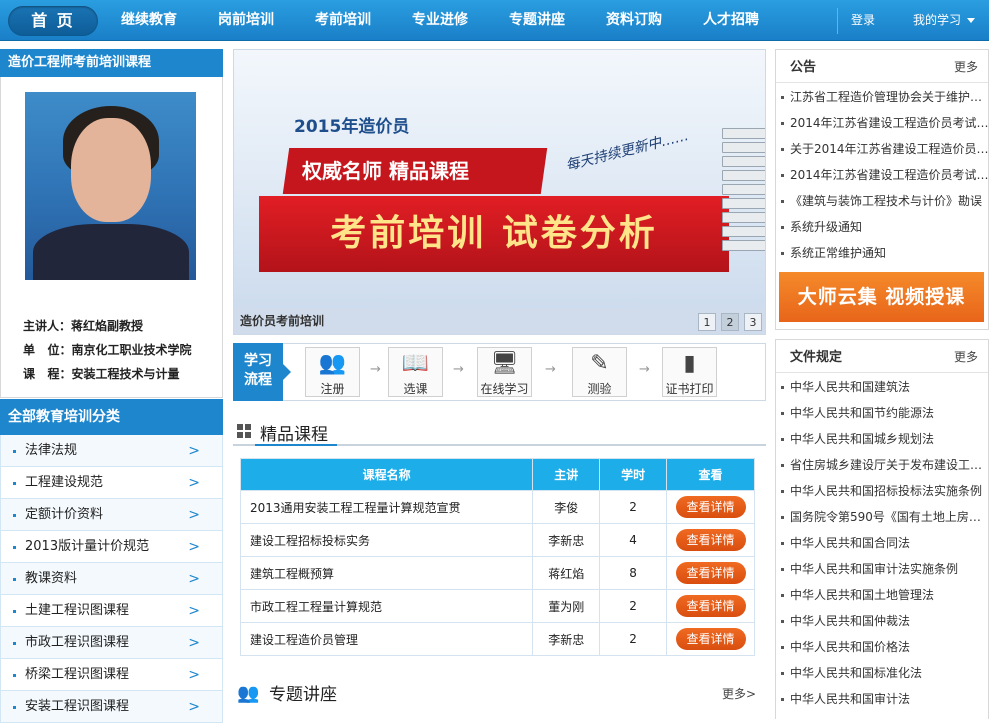 The height and width of the screenshot is (723, 989). What do you see at coordinates (332, 389) in the screenshot?
I see `step-label: 注册` at bounding box center [332, 389].